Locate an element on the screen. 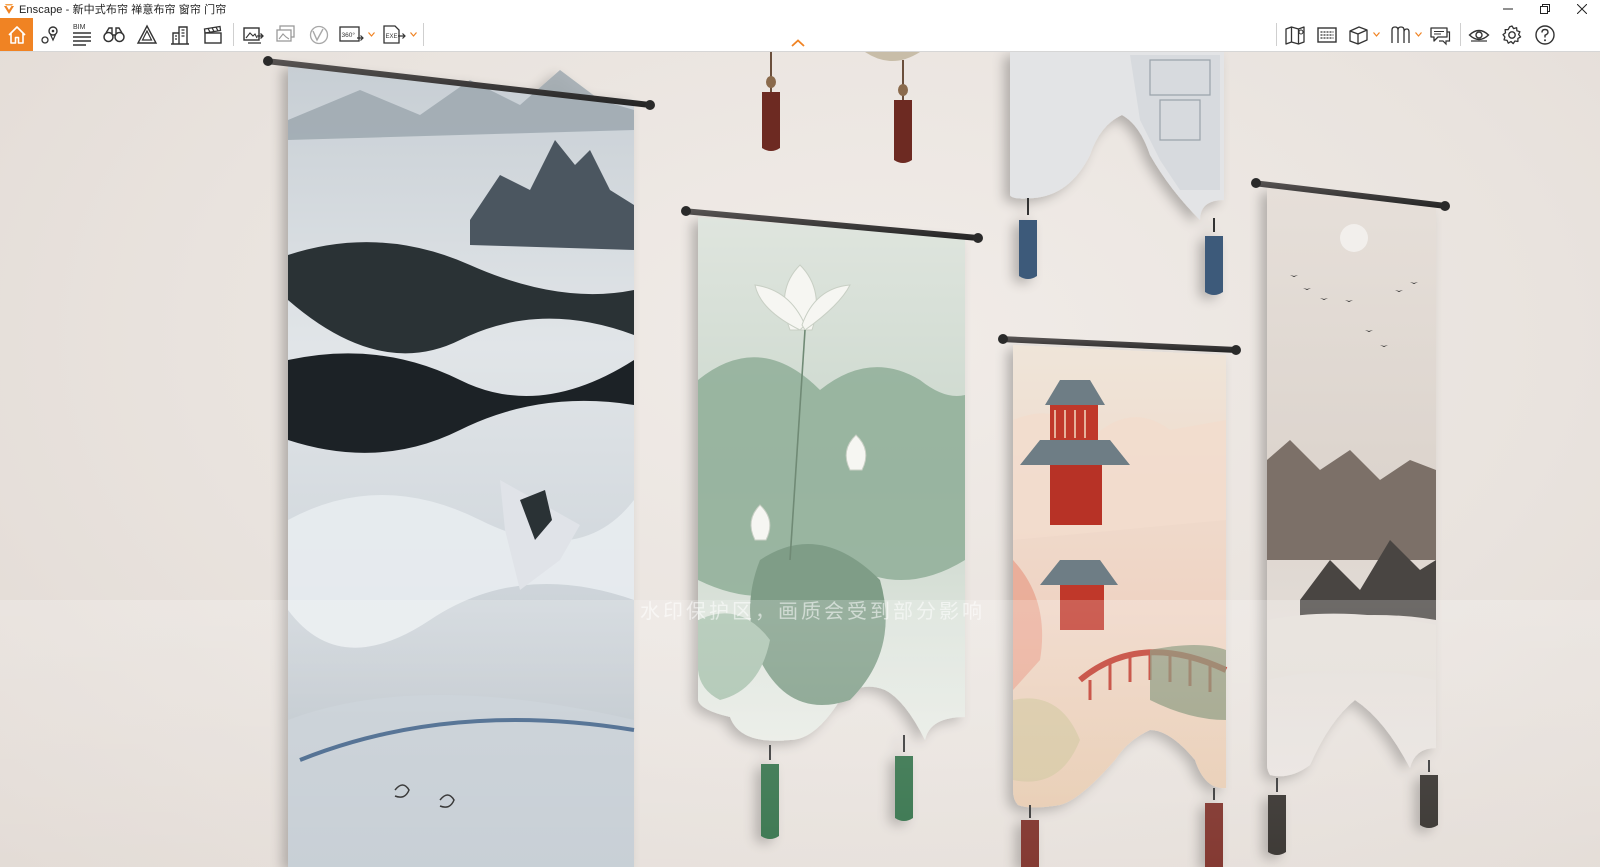 This screenshot has height=867, width=1600. export-dropdown is located at coordinates (413, 34).